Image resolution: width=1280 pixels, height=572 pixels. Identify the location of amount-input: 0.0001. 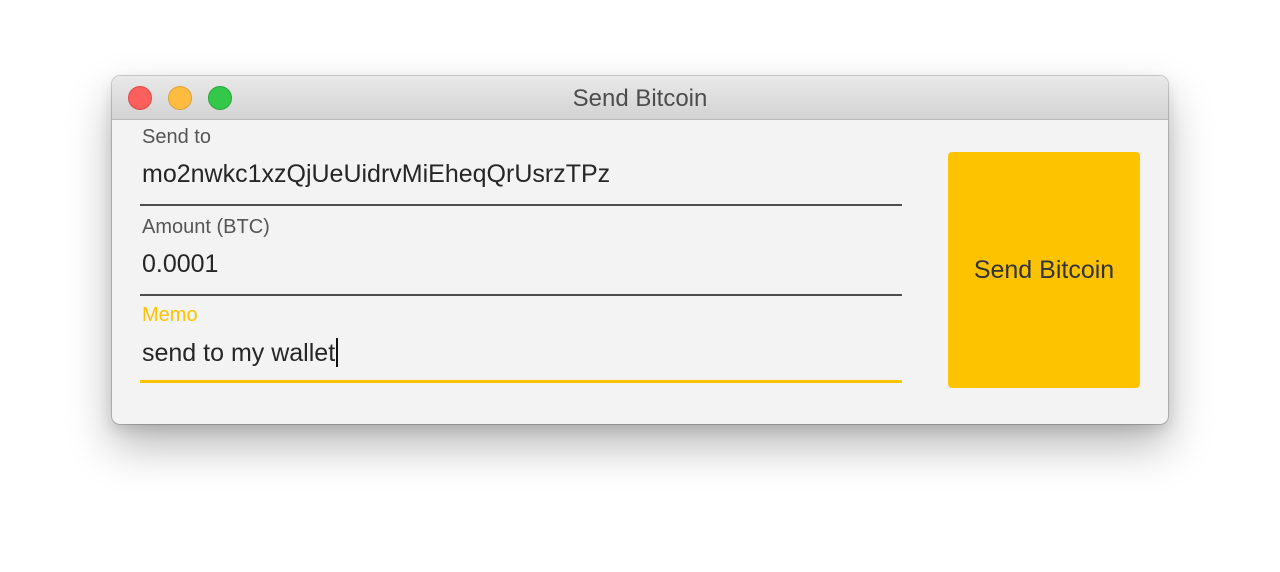
(180, 264).